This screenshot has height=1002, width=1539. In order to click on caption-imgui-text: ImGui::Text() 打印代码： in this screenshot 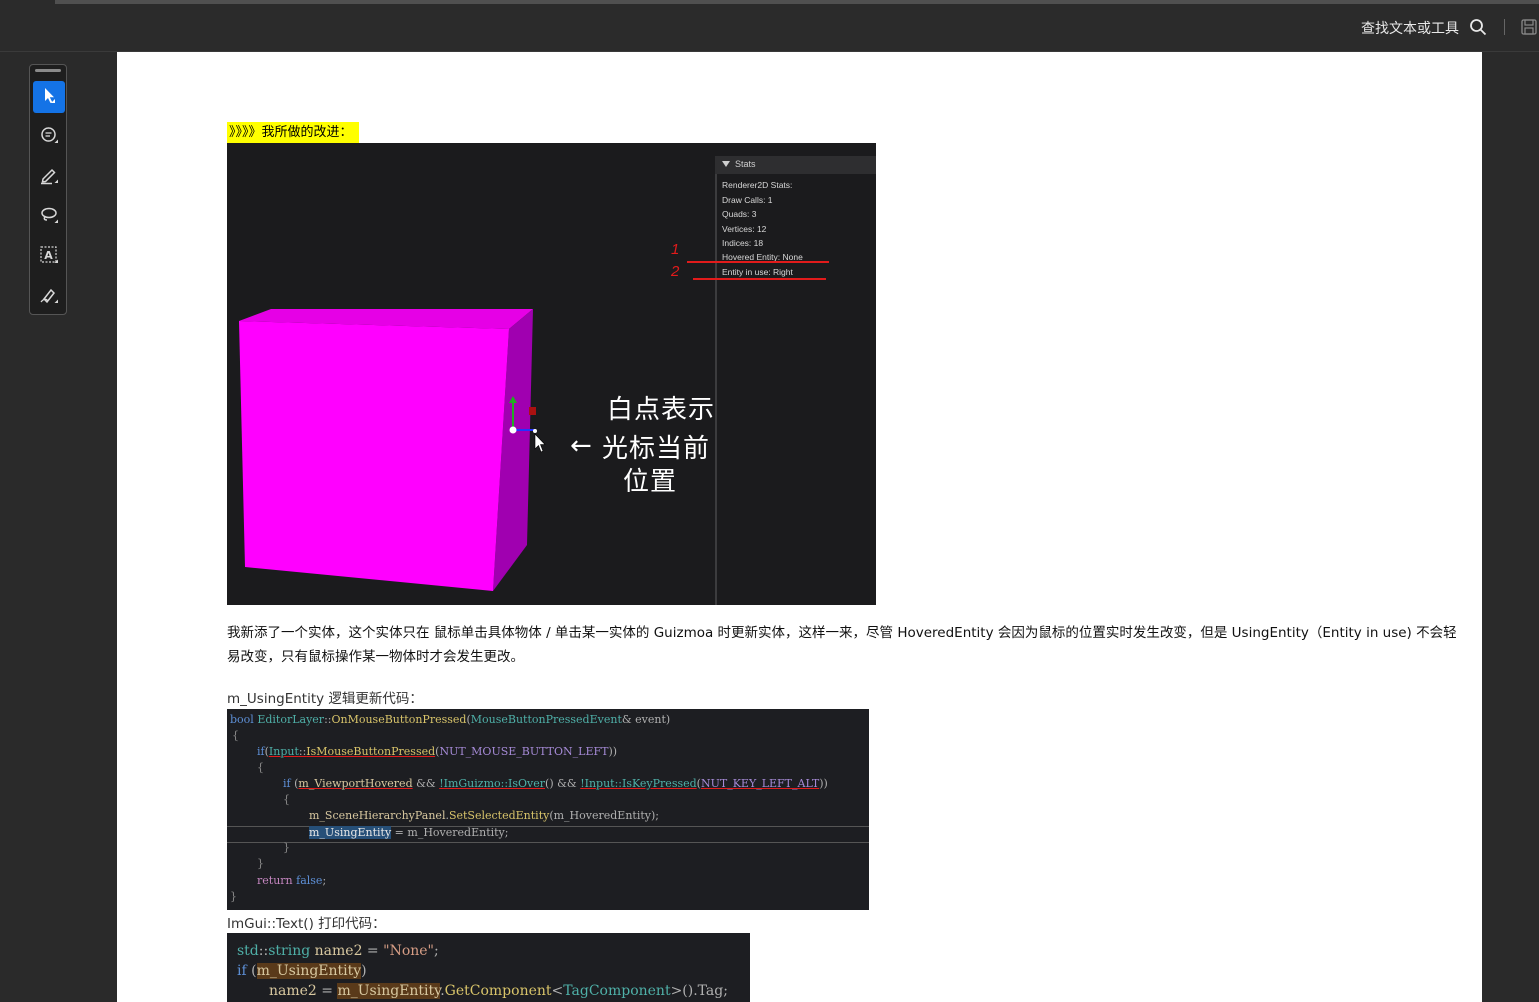, I will do `click(306, 924)`.